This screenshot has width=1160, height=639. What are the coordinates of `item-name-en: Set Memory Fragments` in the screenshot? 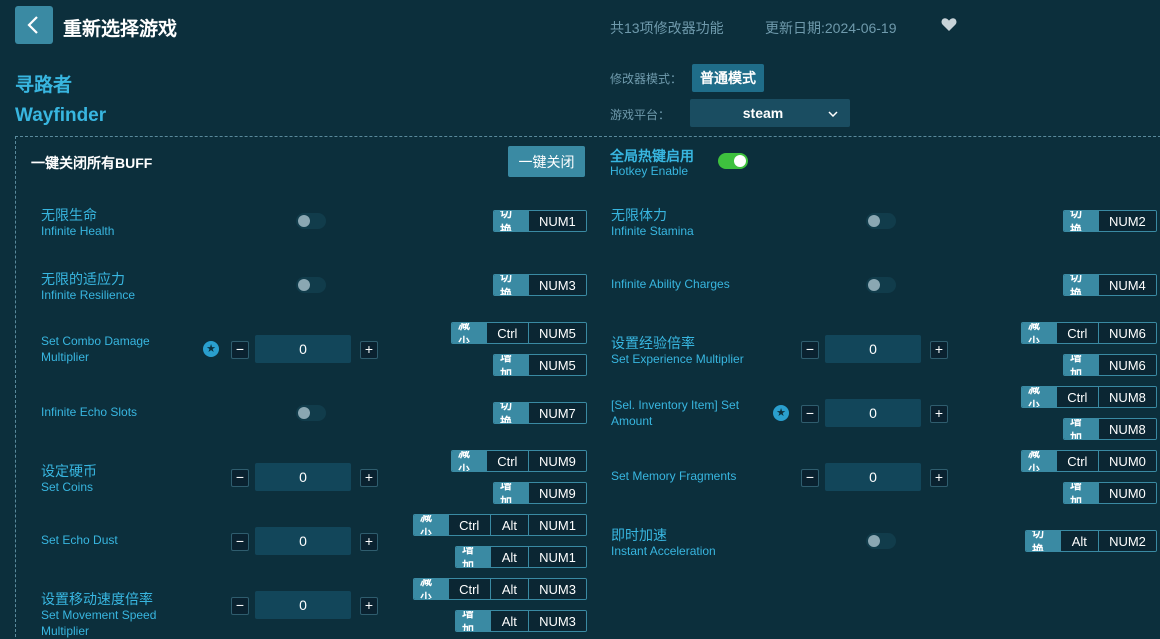 It's located at (674, 476).